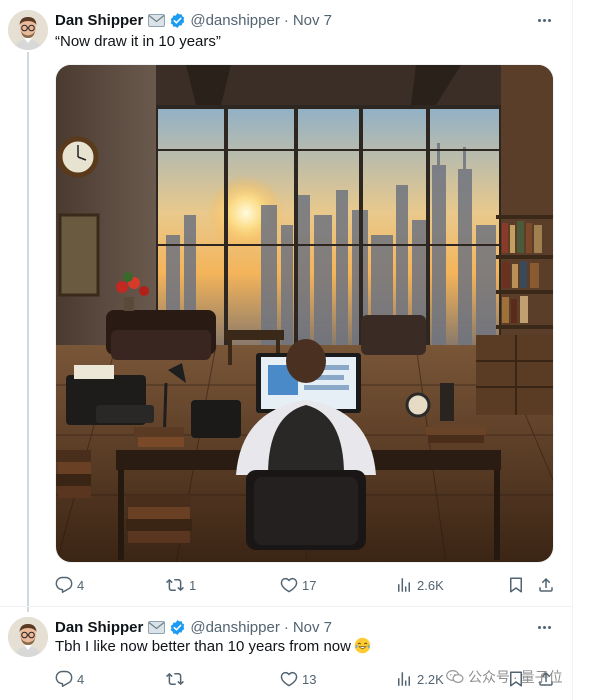 The height and width of the screenshot is (700, 594). I want to click on watermark-right-text: 量子位, so click(541, 677).